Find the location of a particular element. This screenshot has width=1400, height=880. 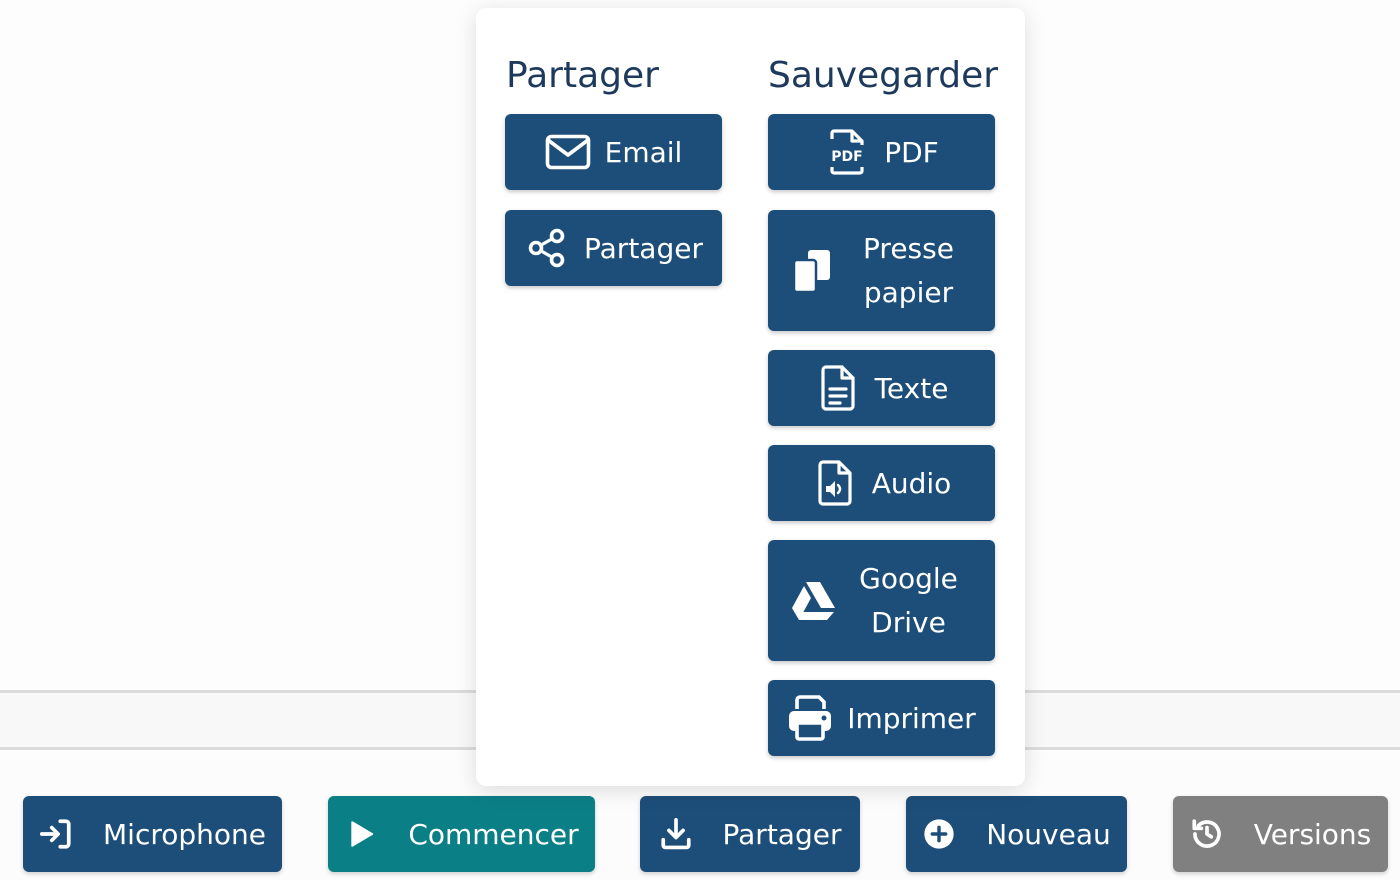

new-button-label: Nouveau is located at coordinates (1048, 834).